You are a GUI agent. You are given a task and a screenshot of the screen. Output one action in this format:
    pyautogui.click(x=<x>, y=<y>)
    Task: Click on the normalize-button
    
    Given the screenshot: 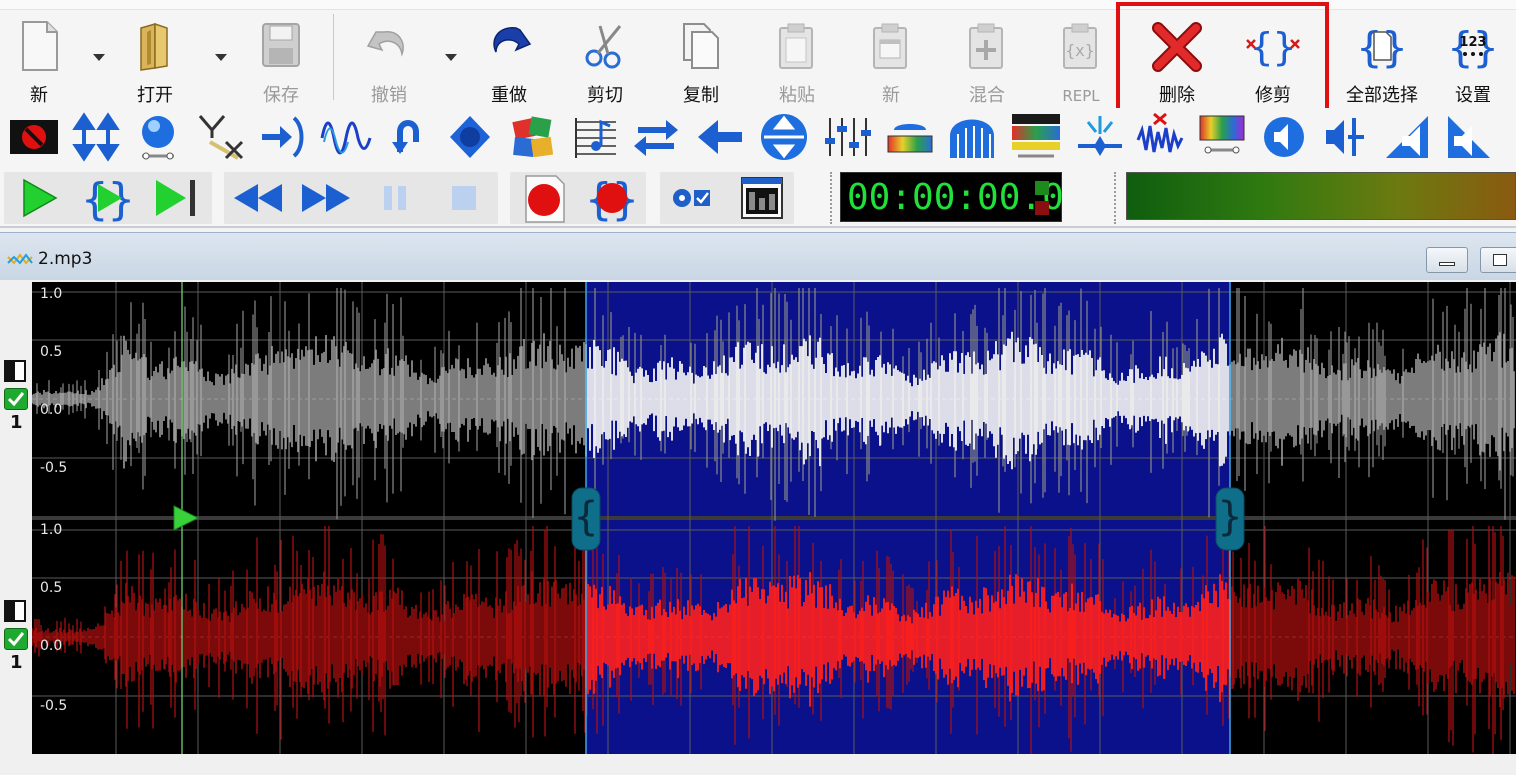 What is the action you would take?
    pyautogui.click(x=98, y=138)
    